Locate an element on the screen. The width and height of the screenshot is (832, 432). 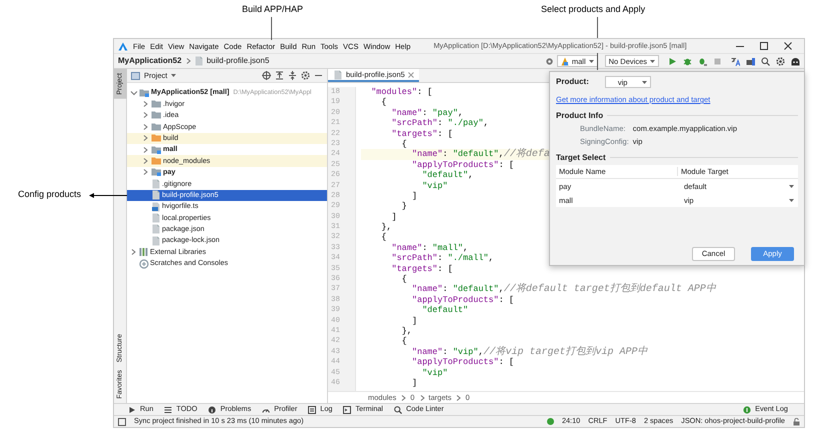
status-dot-icon is located at coordinates (550, 421).